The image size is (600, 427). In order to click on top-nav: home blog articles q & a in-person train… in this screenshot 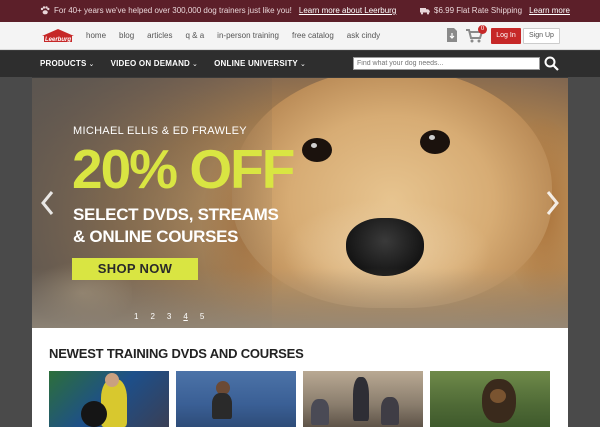, I will do `click(239, 35)`.